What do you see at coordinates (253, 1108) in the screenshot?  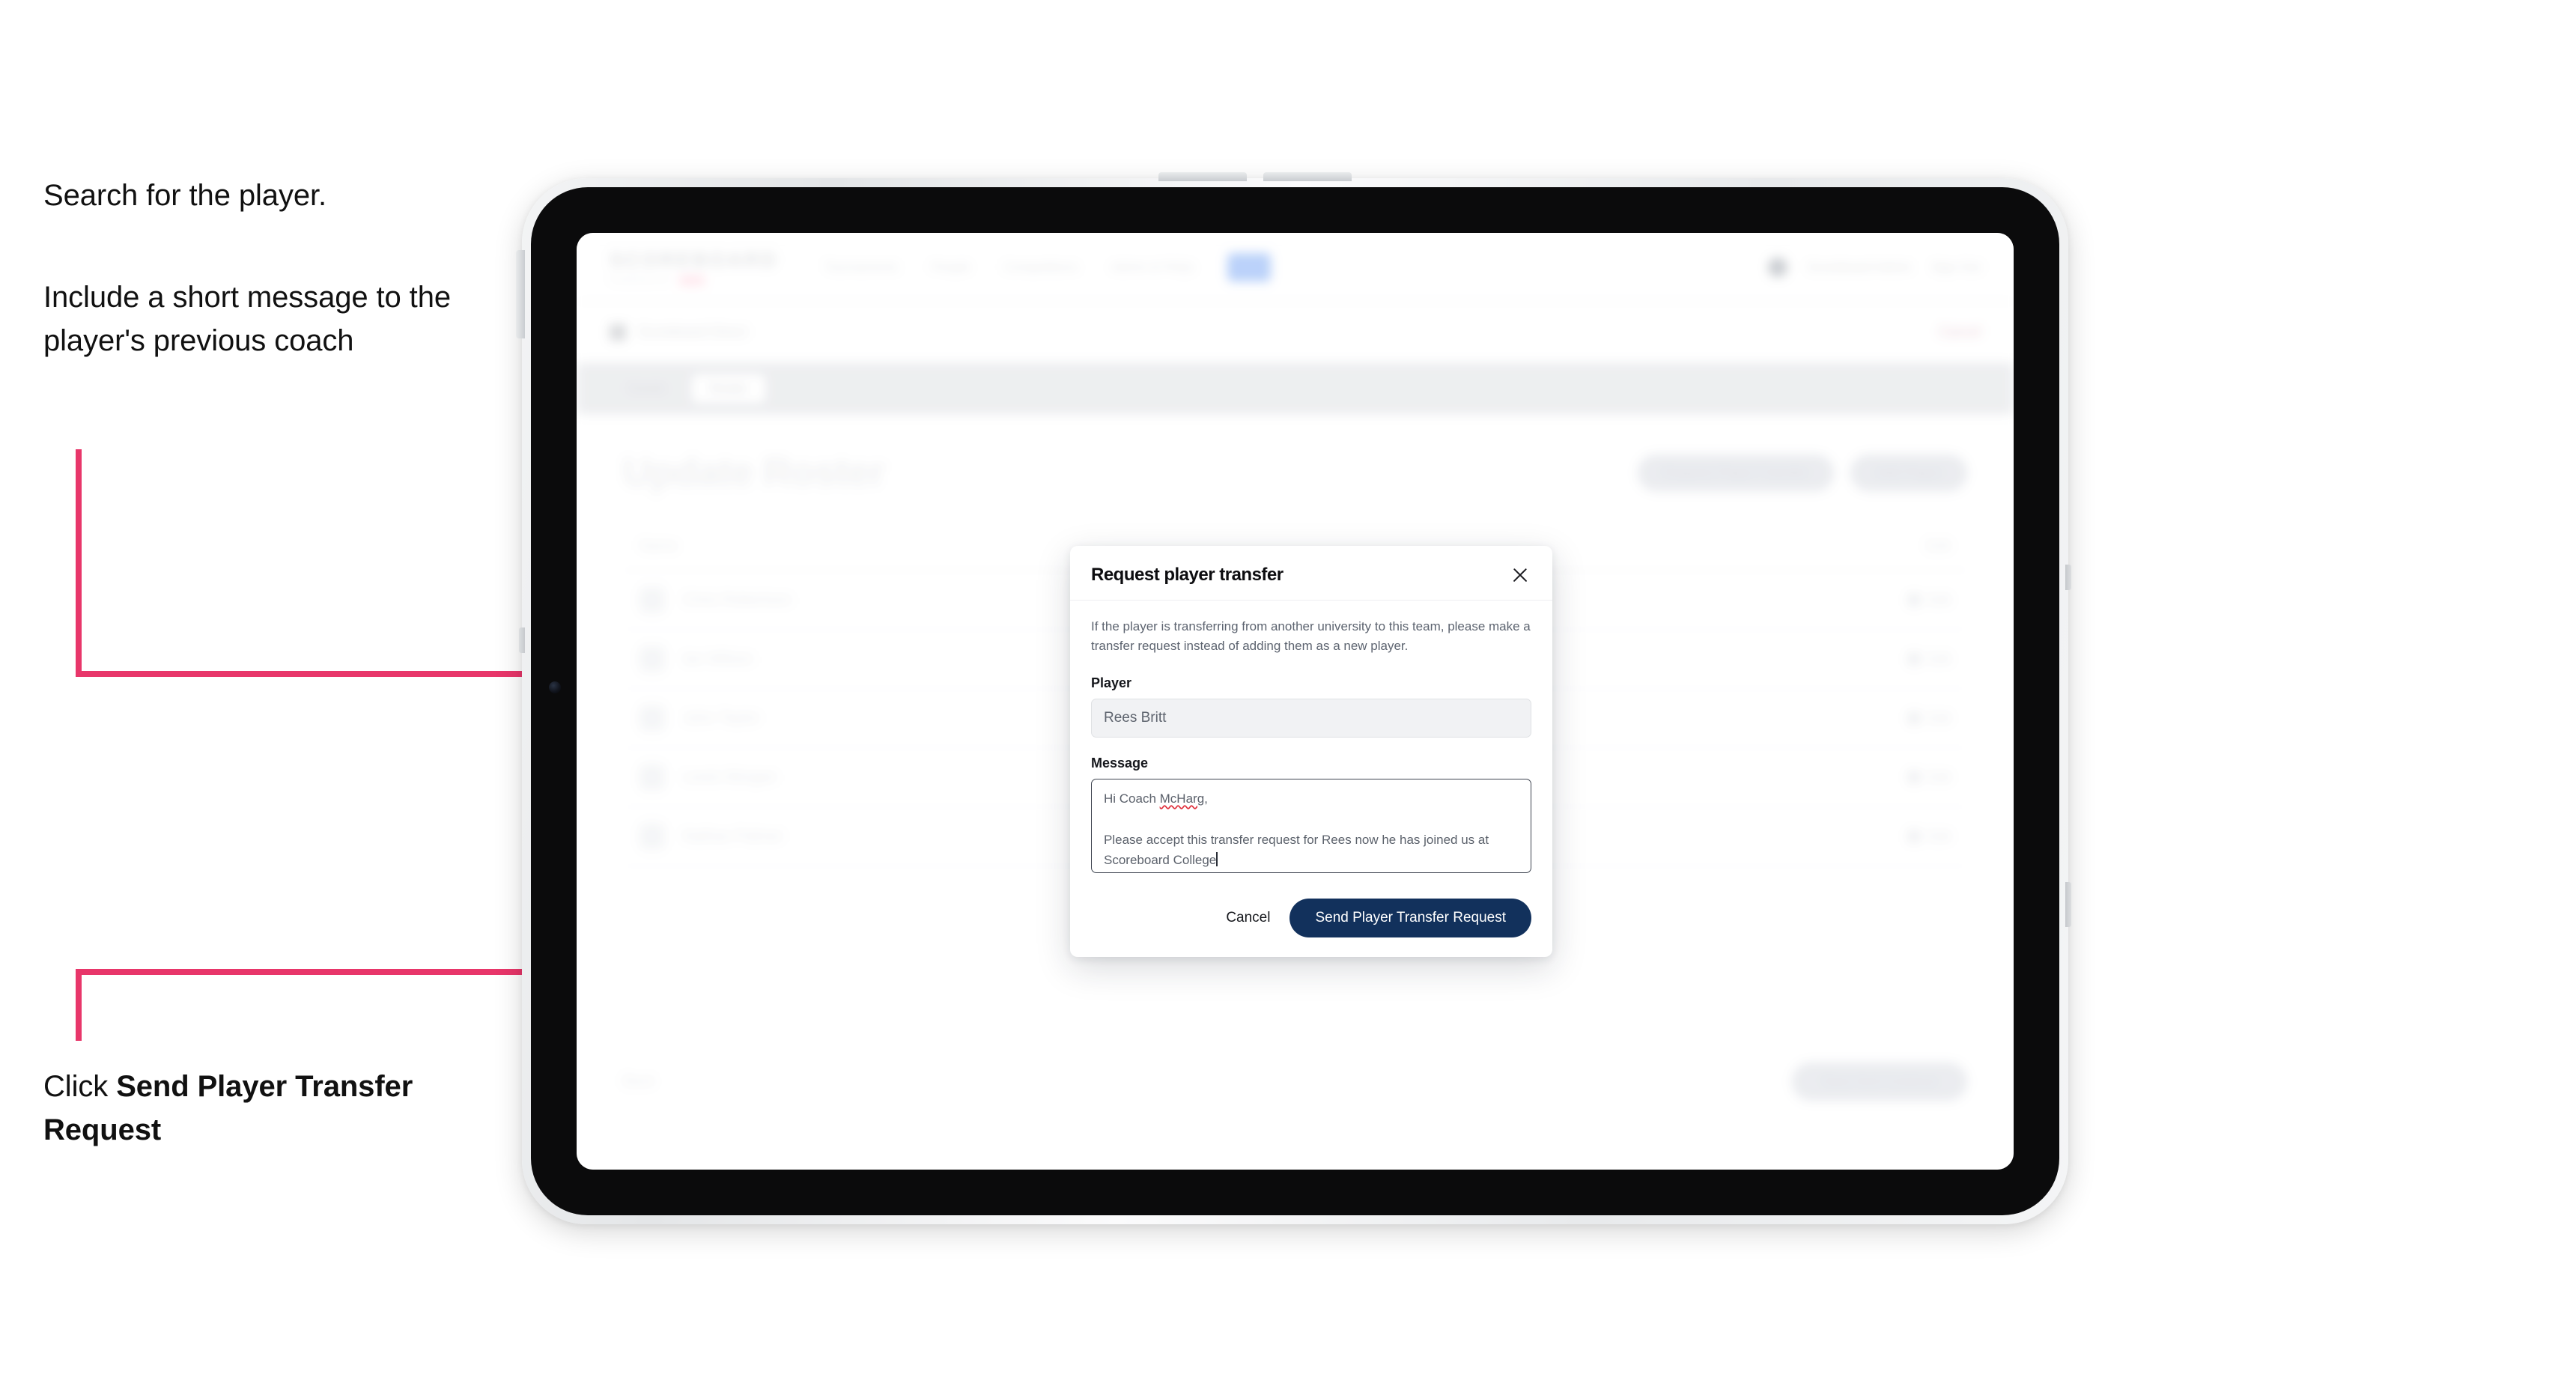 I see `annotation-click-note: Click Send Player Transfer Request` at bounding box center [253, 1108].